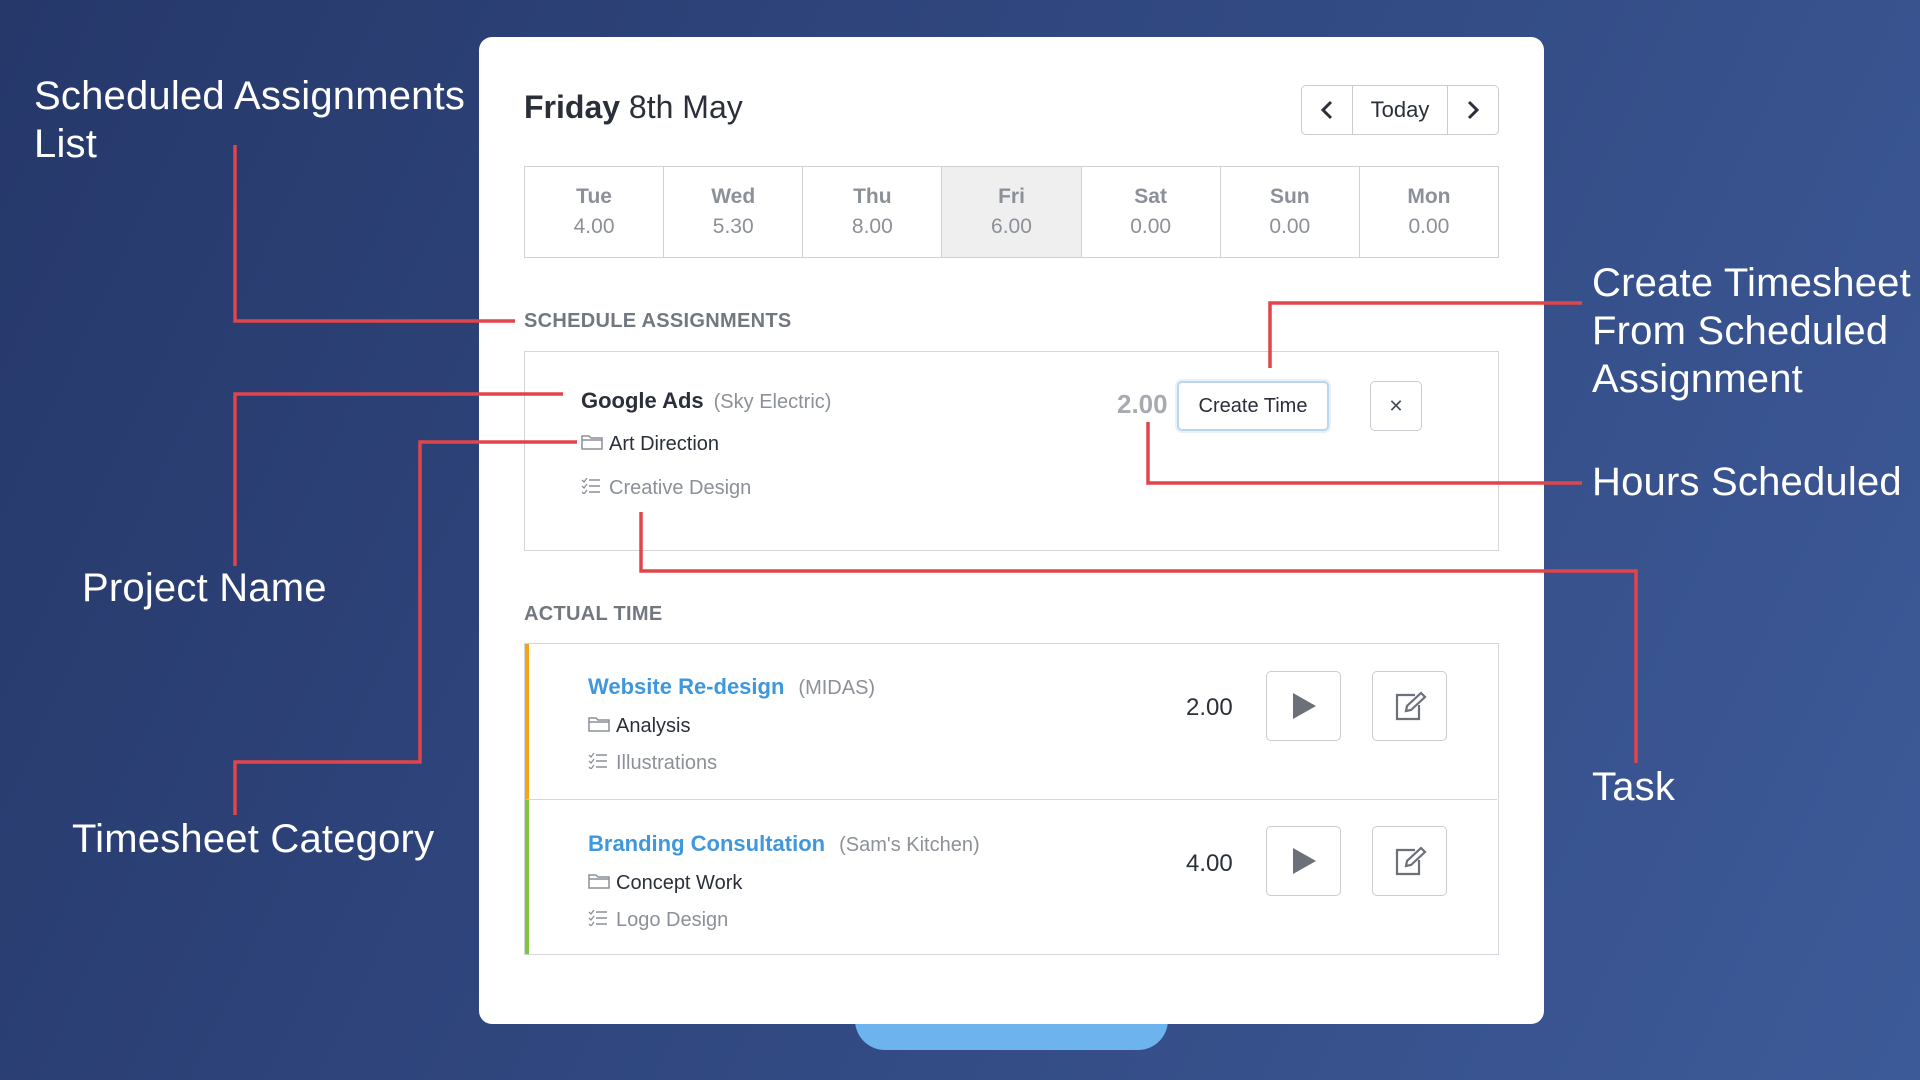  Describe the element at coordinates (66, 144) in the screenshot. I see `annotation-scheduled-list-line2: List` at that location.